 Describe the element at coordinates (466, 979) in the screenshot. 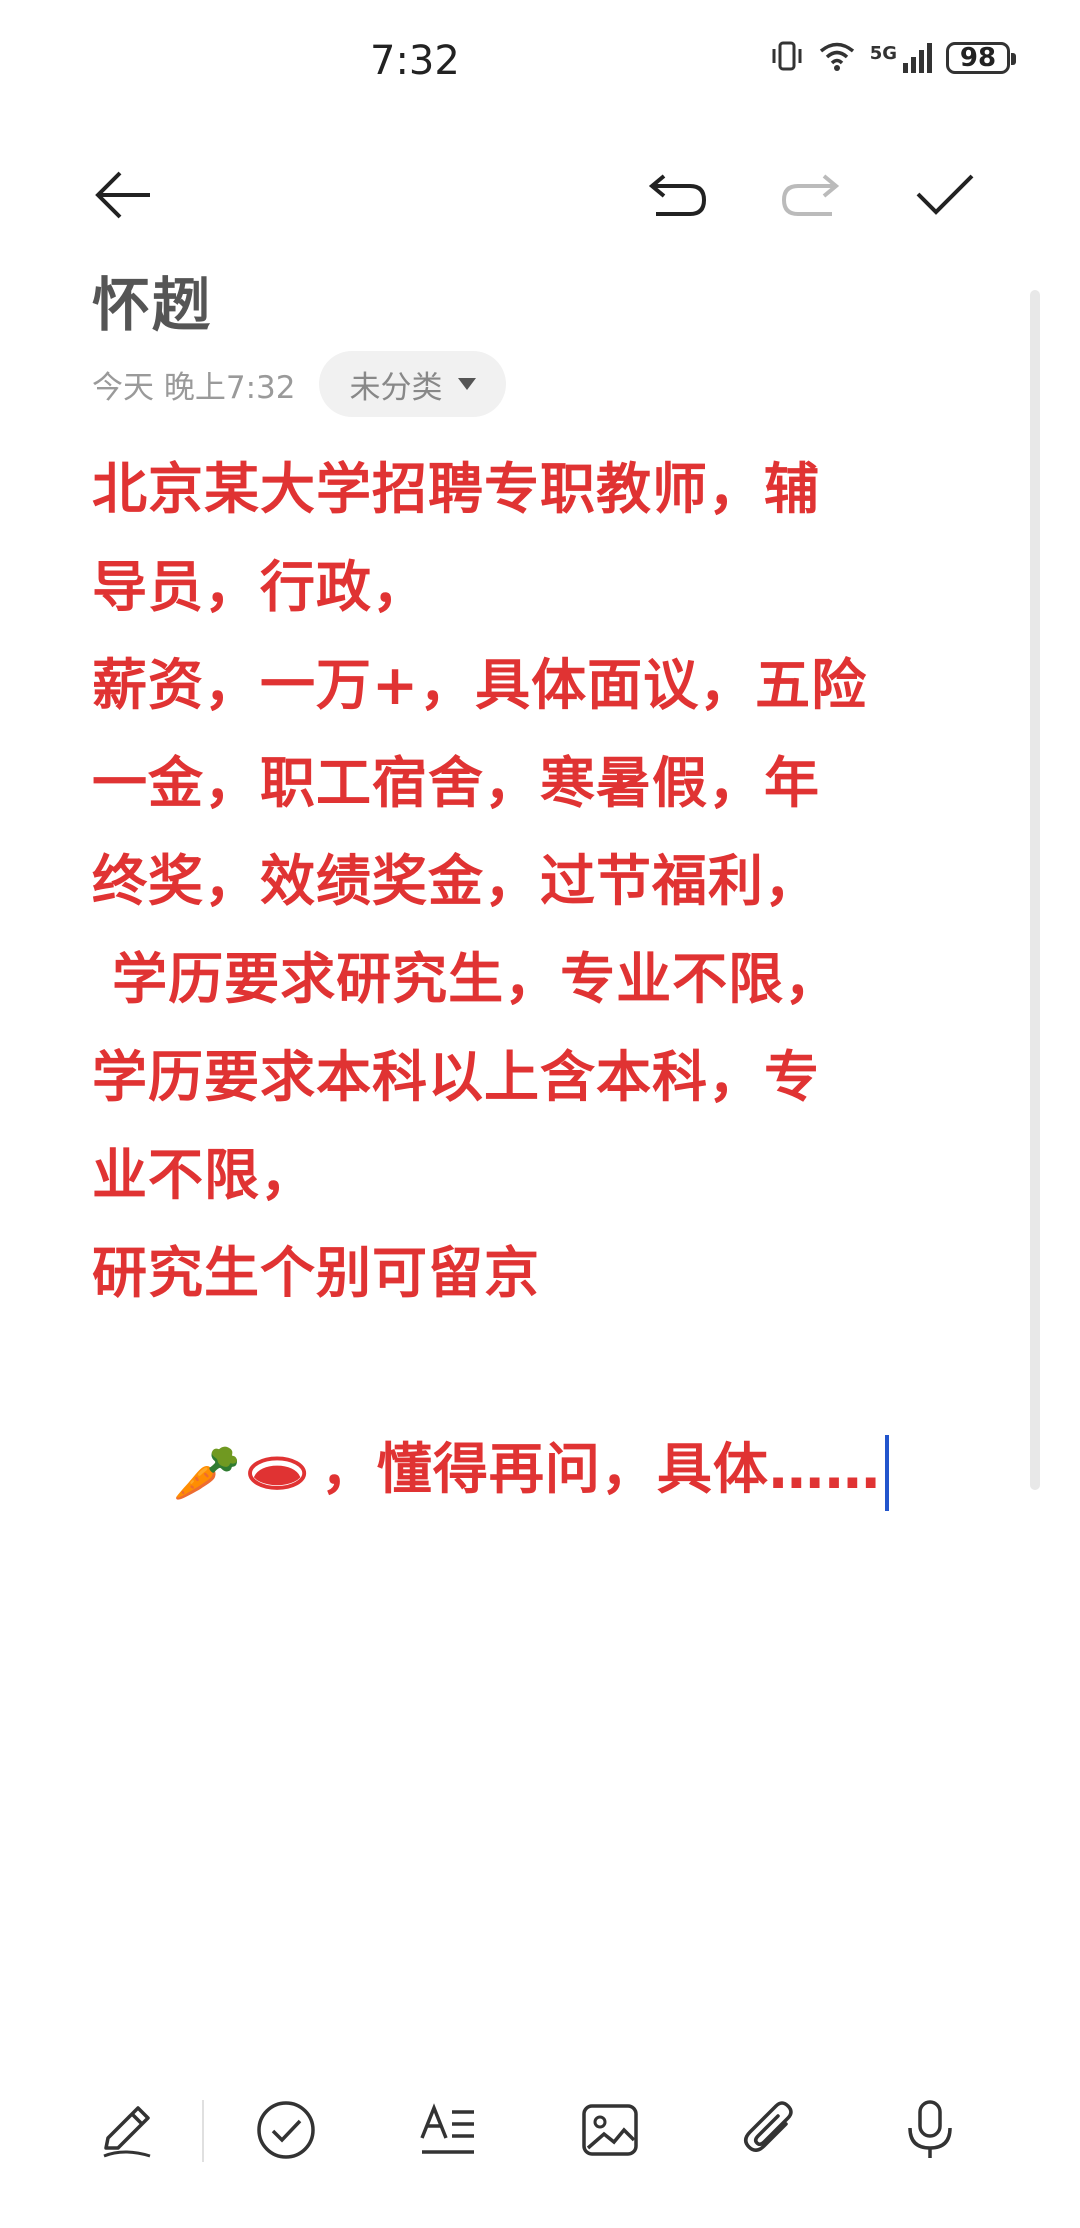

I see `note-line: 学历要求研究生，专业不限，` at that location.